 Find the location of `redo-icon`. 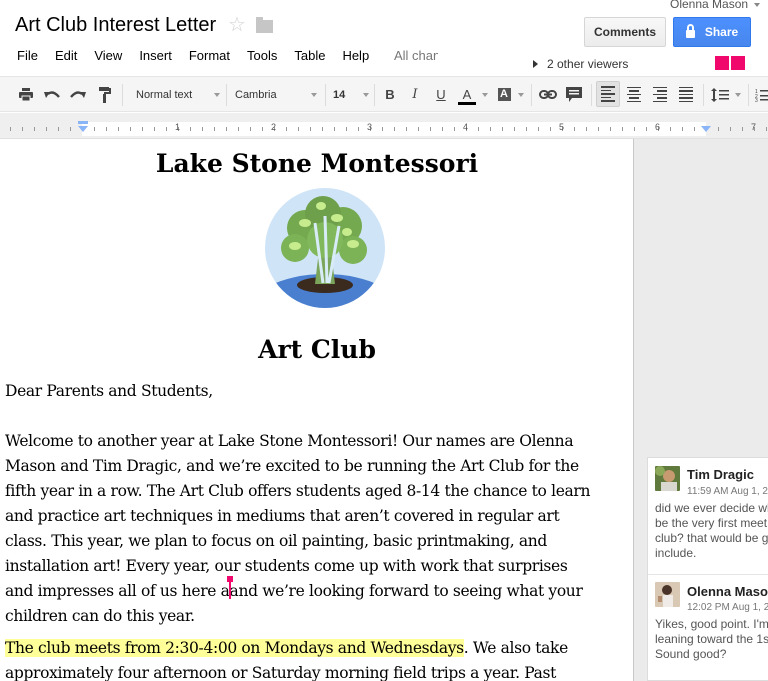

redo-icon is located at coordinates (78, 94).